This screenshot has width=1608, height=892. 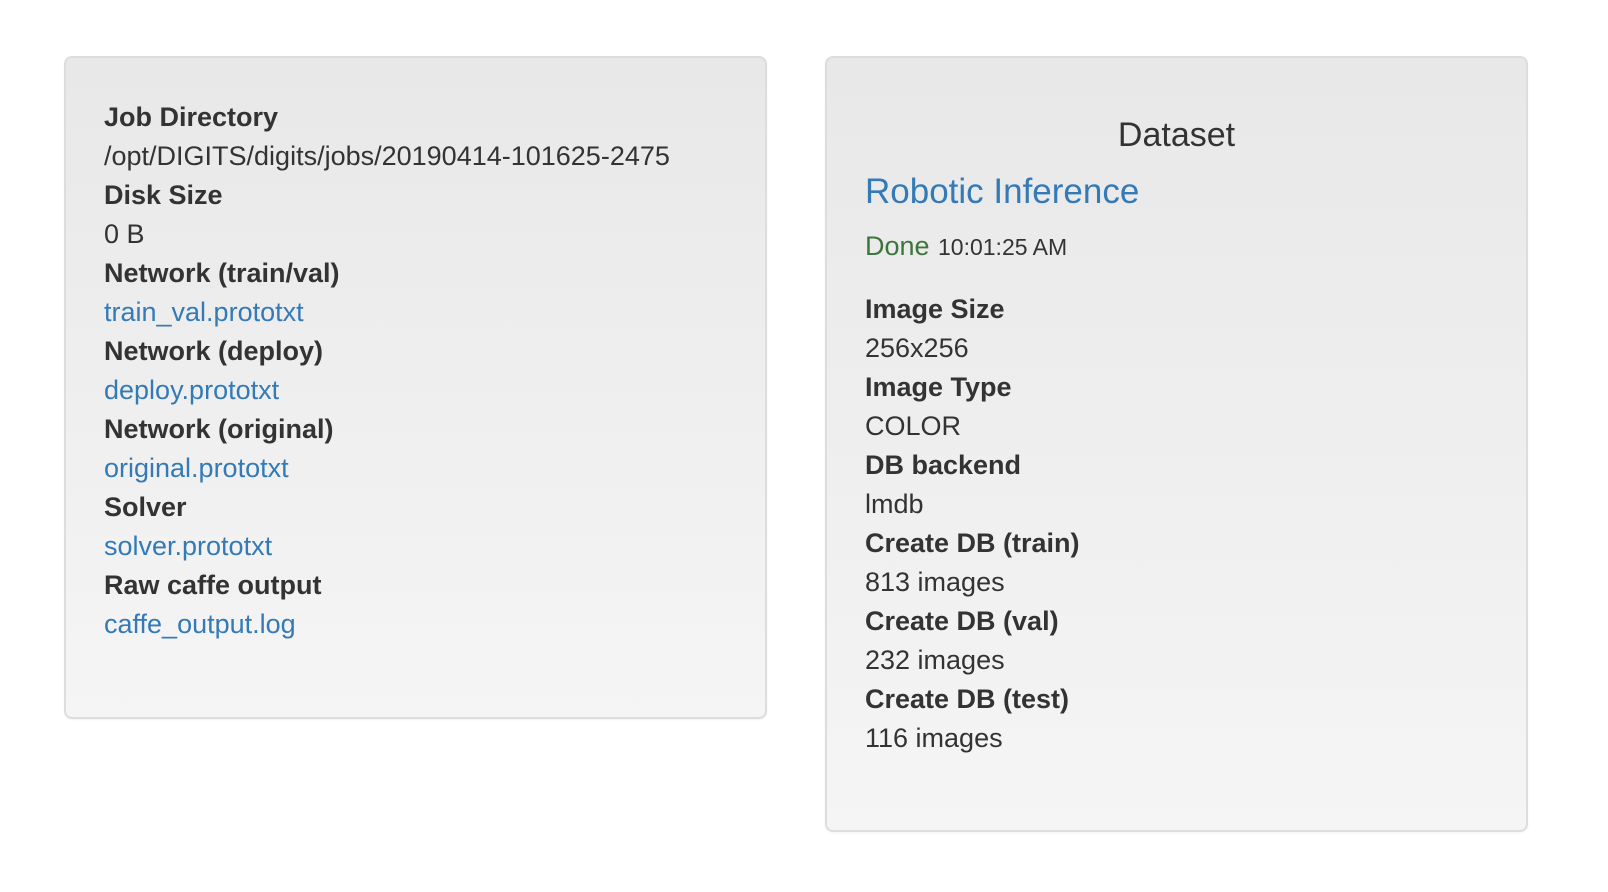 What do you see at coordinates (188, 546) in the screenshot?
I see `solver-link: solver.prototxt` at bounding box center [188, 546].